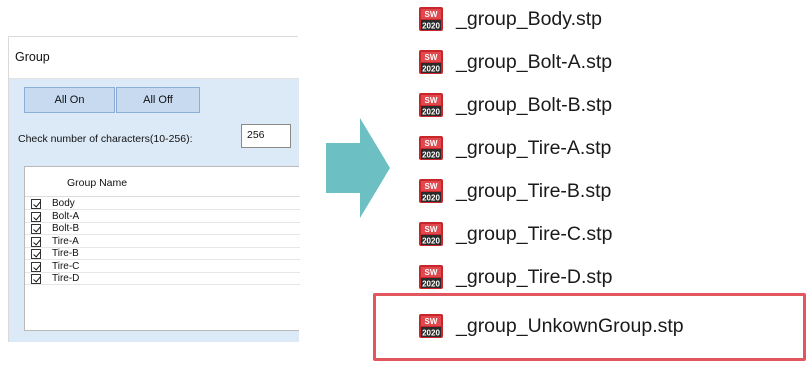 The width and height of the screenshot is (812, 365). I want to click on table-row: Tire-B, so click(162, 254).